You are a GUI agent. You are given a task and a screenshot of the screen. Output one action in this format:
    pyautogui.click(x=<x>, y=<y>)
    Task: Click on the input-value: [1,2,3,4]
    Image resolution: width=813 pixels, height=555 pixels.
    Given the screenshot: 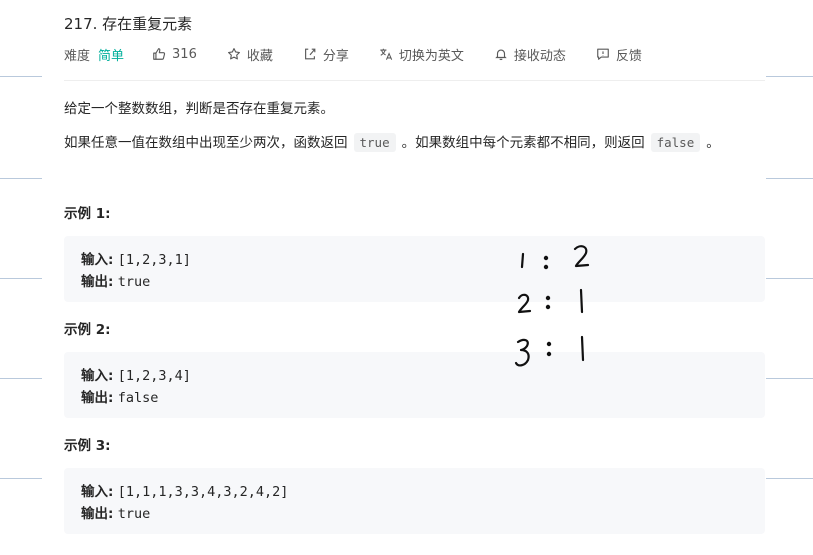 What is the action you would take?
    pyautogui.click(x=154, y=376)
    